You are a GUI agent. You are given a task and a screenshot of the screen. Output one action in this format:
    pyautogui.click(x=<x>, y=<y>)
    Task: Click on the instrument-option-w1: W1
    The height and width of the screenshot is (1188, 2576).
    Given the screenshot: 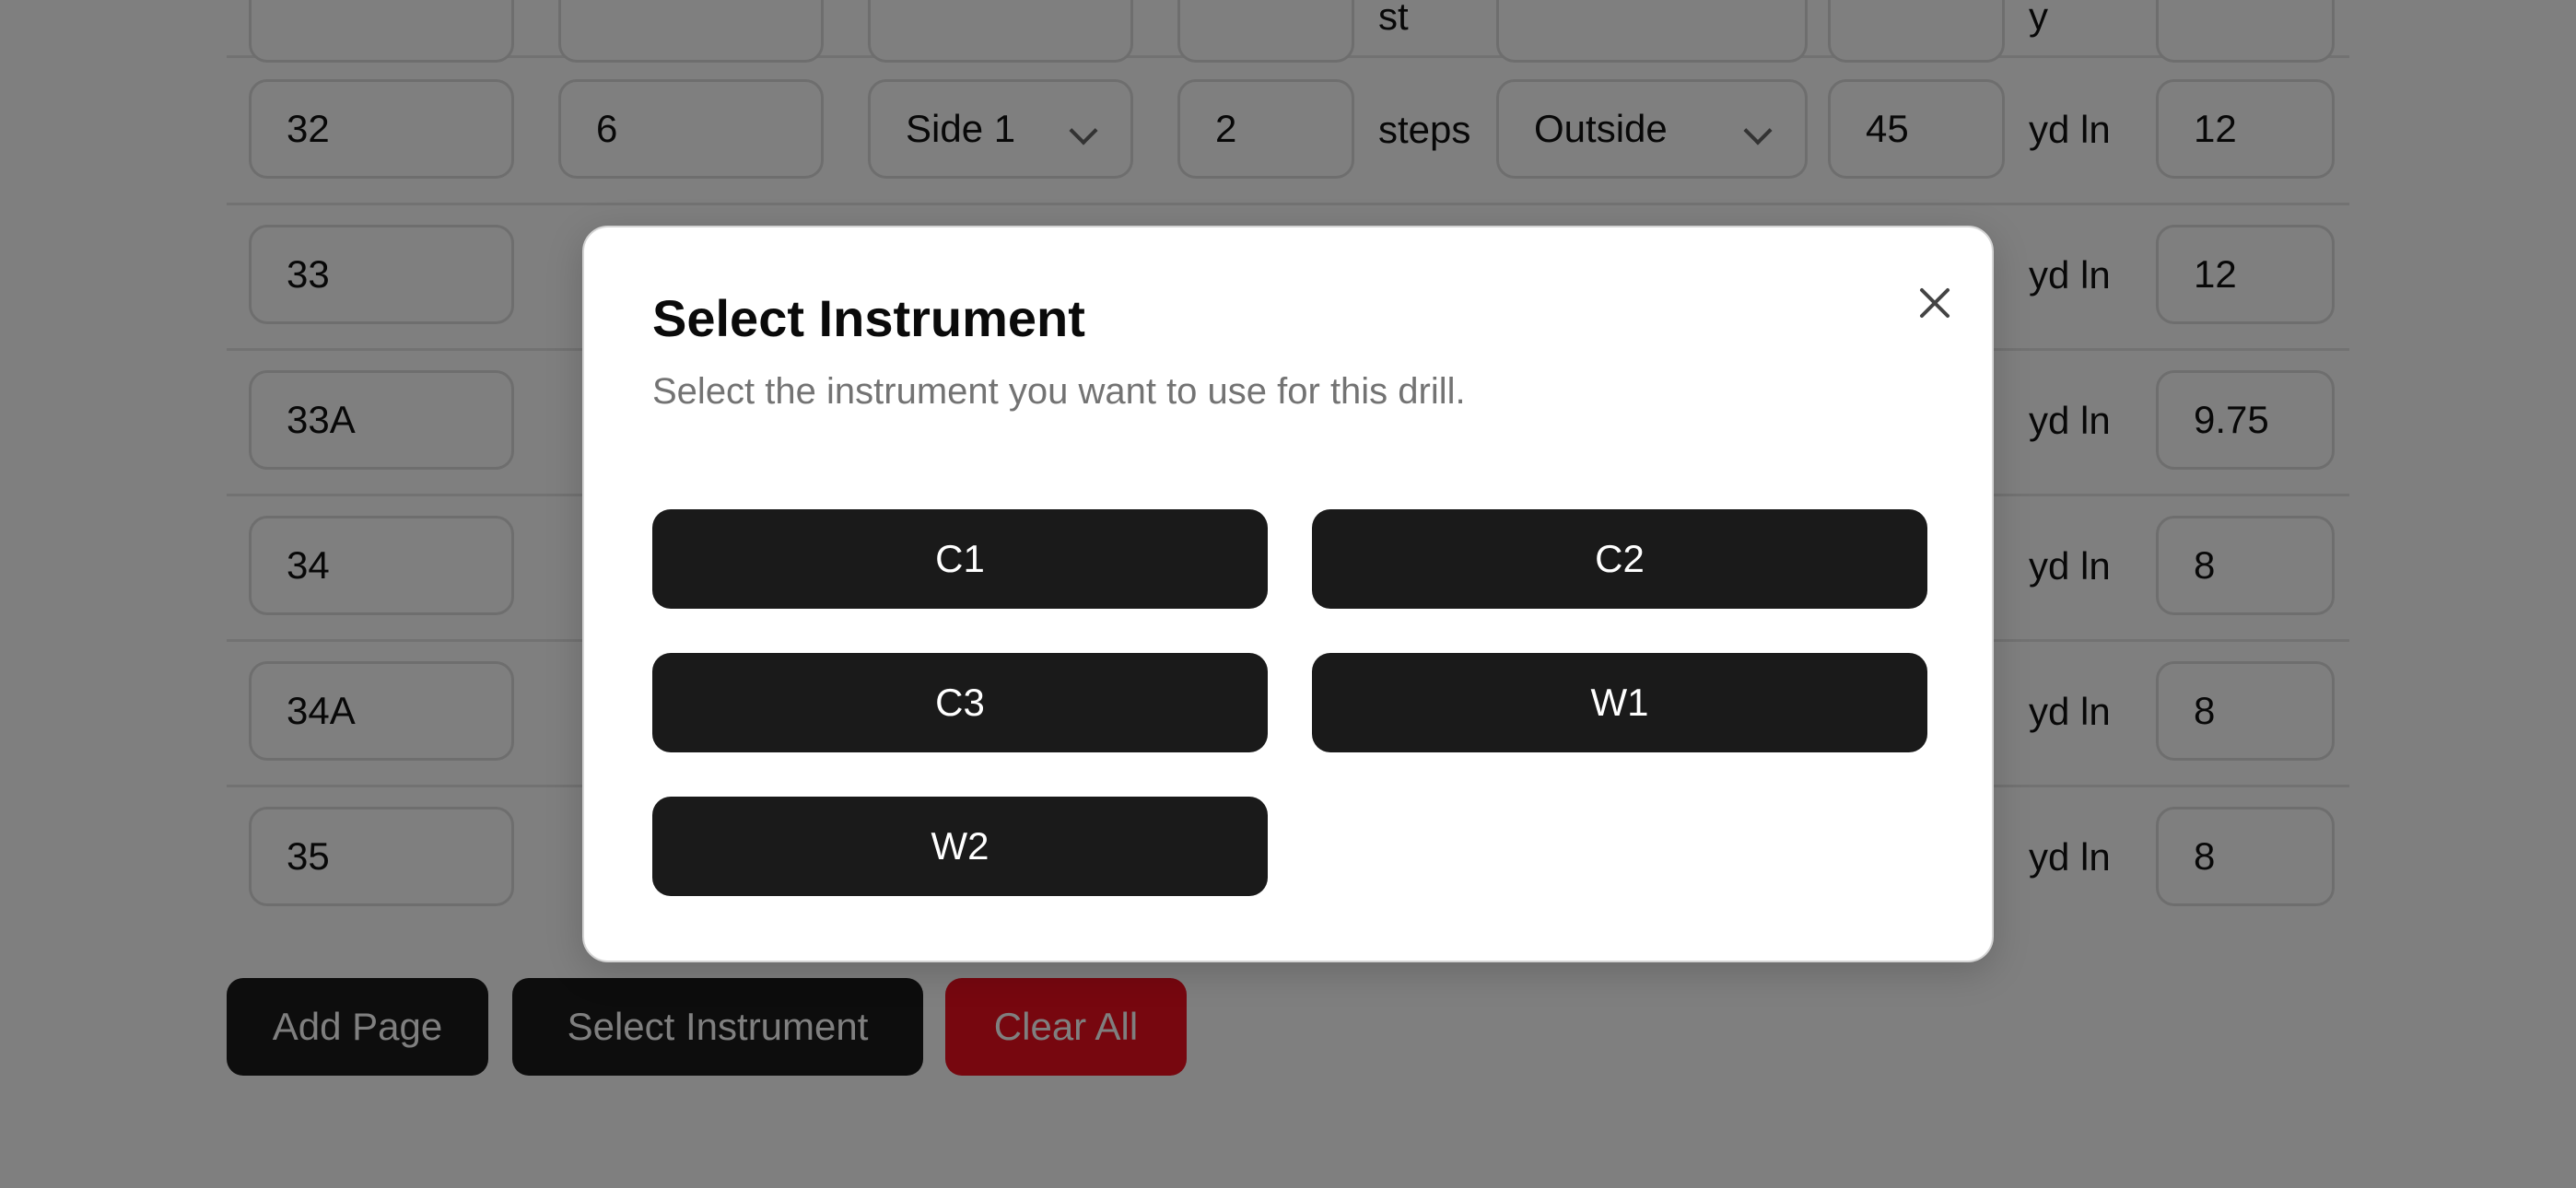 What is the action you would take?
    pyautogui.click(x=1619, y=702)
    